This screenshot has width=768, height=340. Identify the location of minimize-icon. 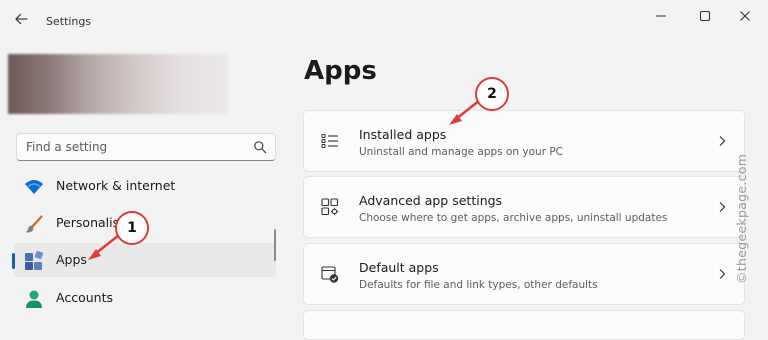
(661, 16).